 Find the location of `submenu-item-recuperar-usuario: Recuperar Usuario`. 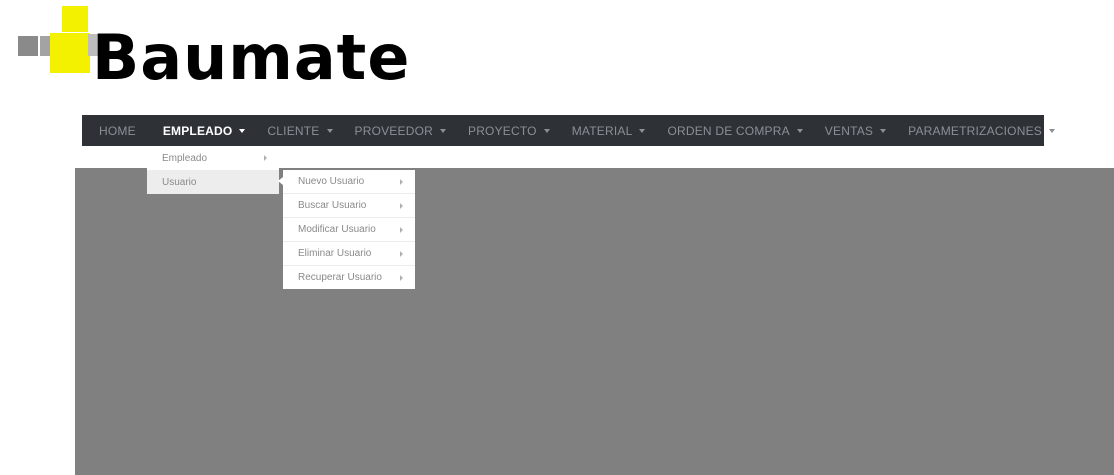

submenu-item-recuperar-usuario: Recuperar Usuario is located at coordinates (349, 277).